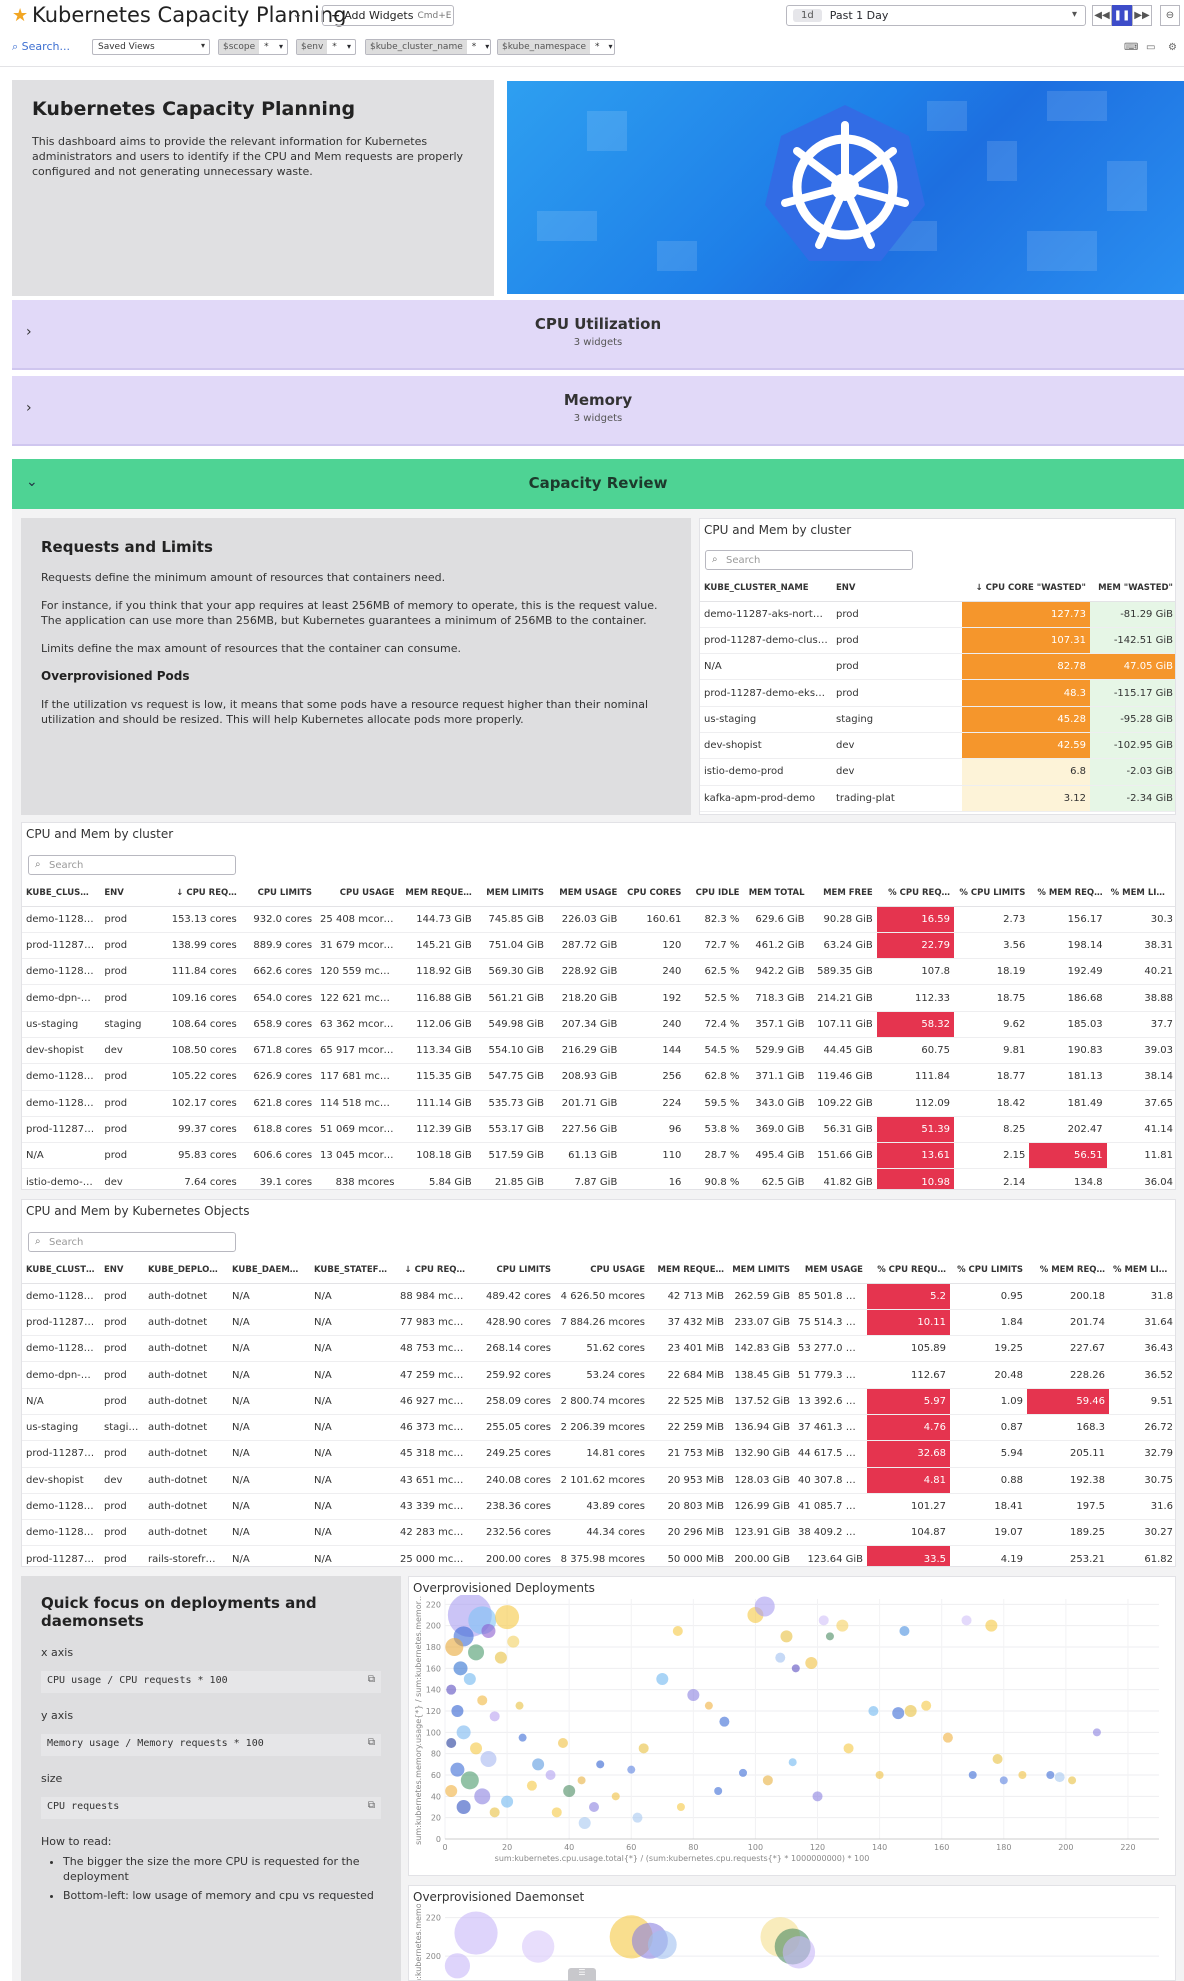 This screenshot has height=1981, width=1184. I want to click on table-search-input: ⌕ Search, so click(132, 865).